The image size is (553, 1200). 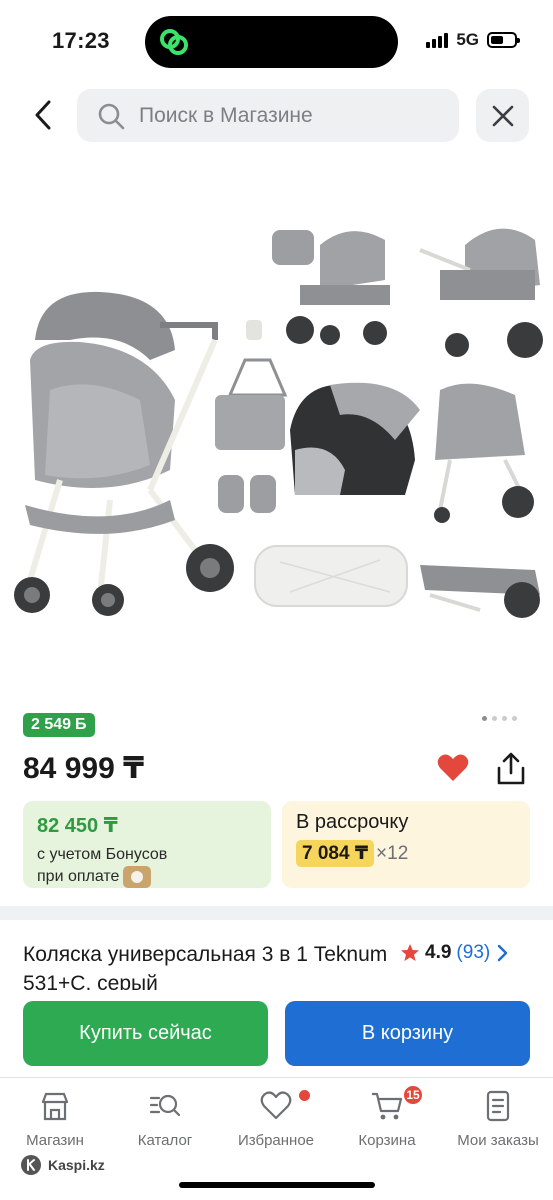 I want to click on favorite-button, so click(x=453, y=768).